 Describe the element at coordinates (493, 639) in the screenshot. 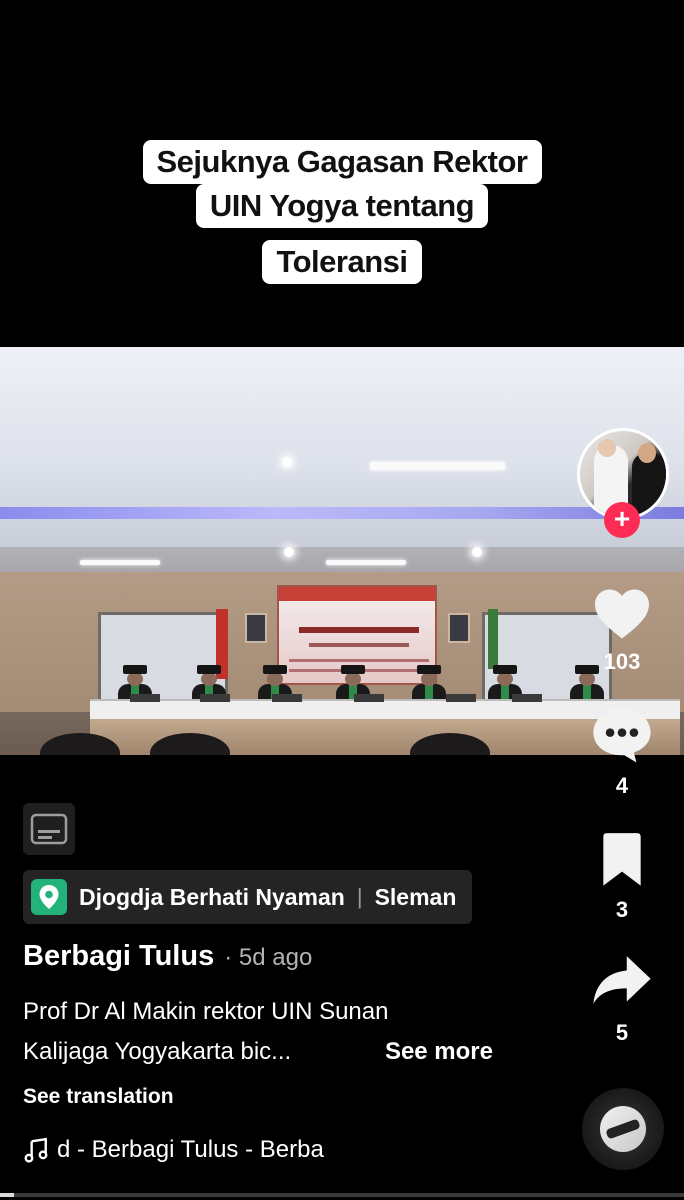

I see `flag` at that location.